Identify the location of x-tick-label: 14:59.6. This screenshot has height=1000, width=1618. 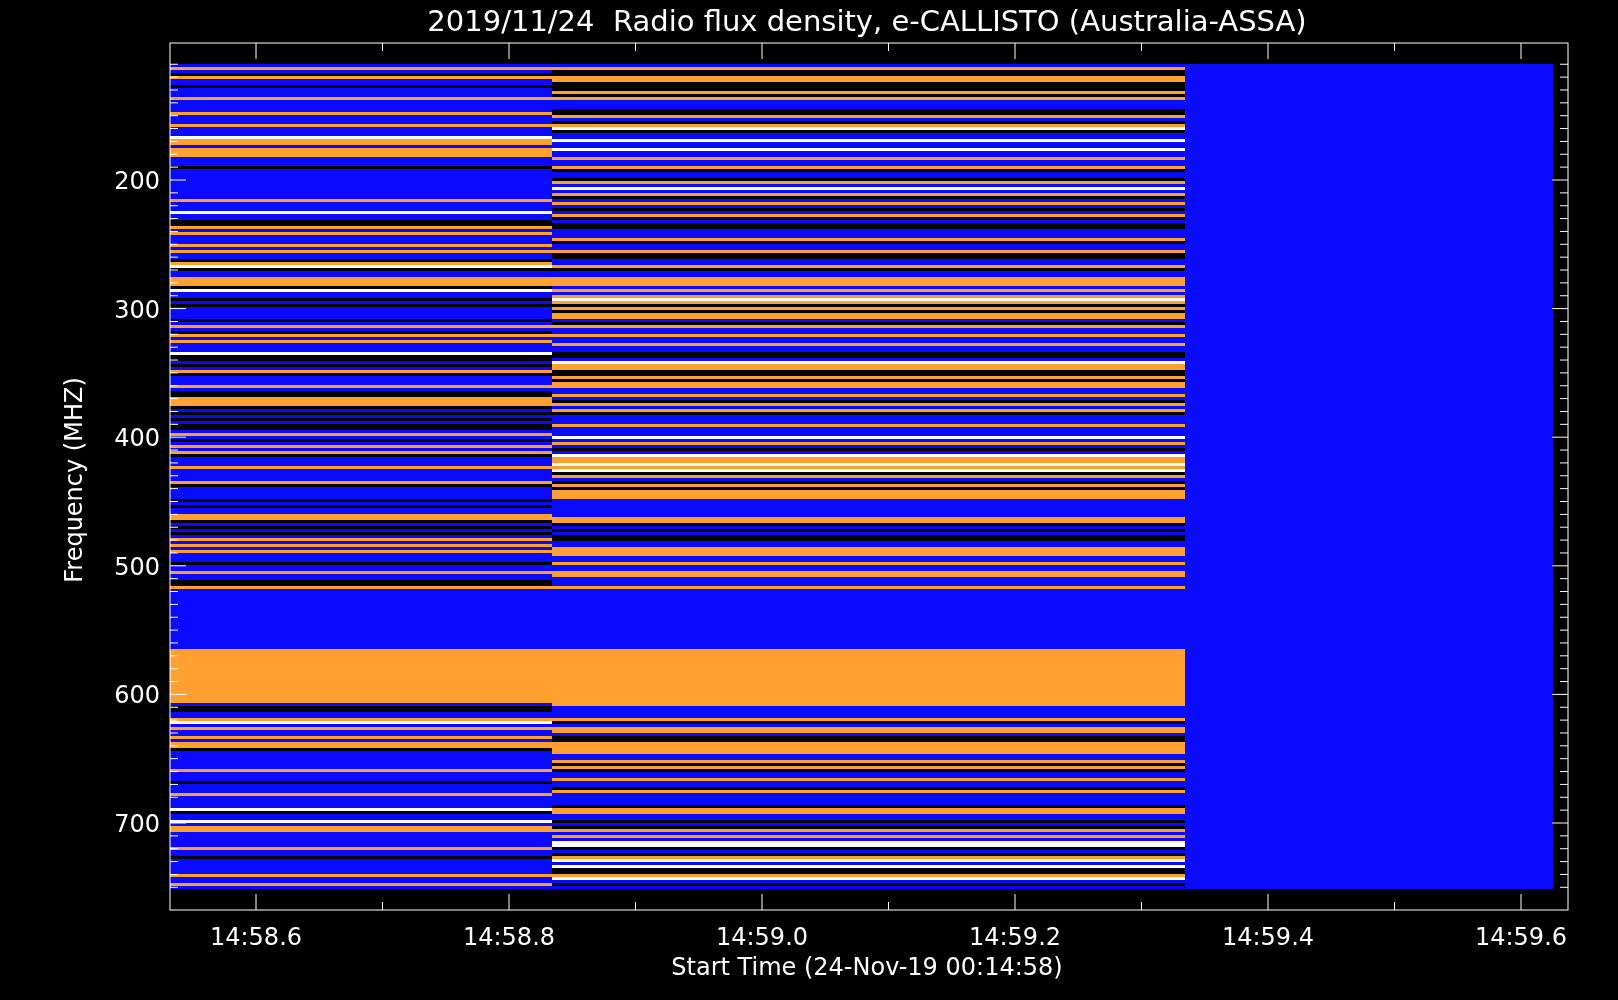
(1521, 937).